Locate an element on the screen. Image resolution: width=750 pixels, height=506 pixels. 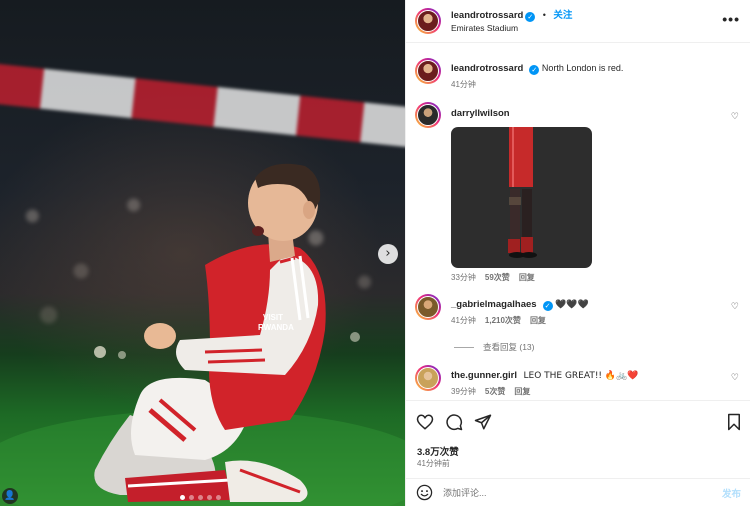
commenter-username: the.gunner.girl is located at coordinates (484, 375).